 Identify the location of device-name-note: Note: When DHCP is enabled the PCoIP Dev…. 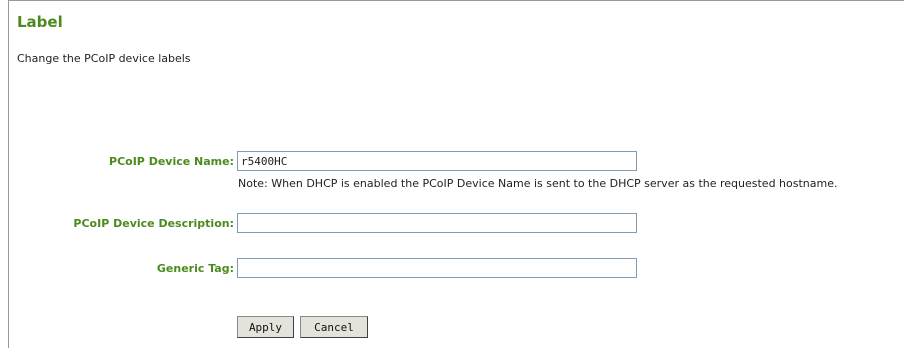
(538, 183).